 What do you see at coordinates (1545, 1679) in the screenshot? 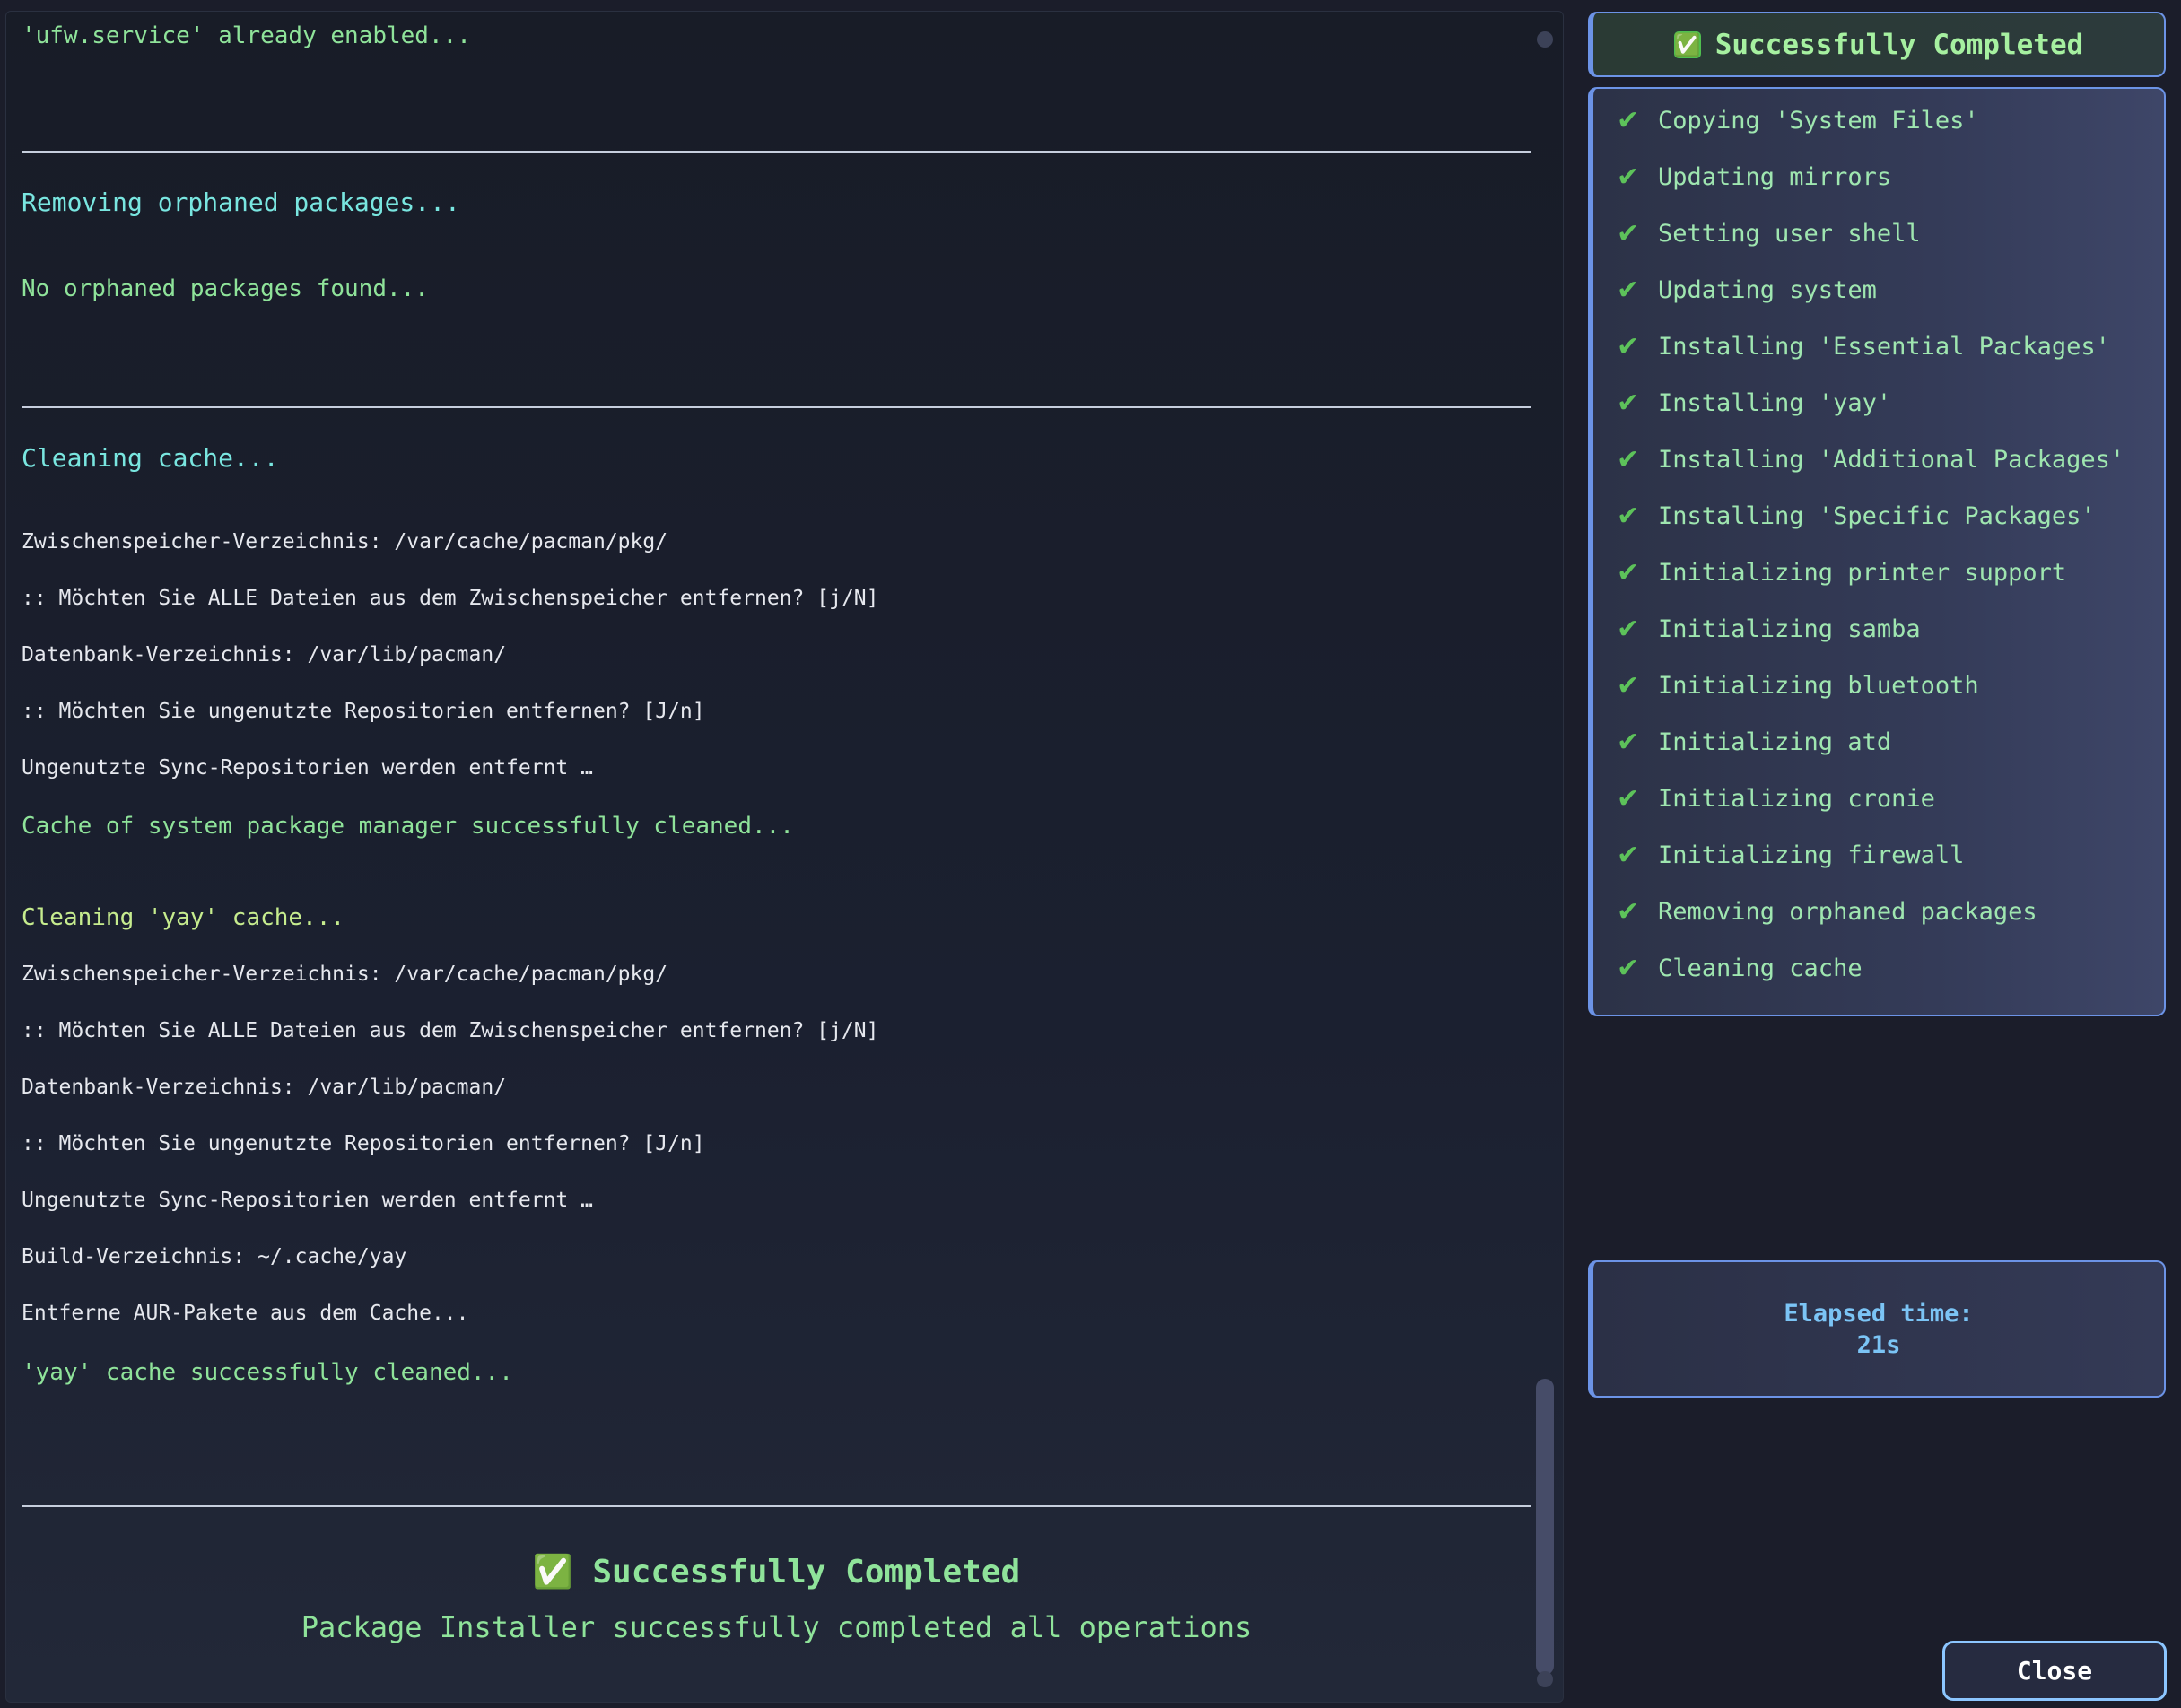
I see `scroll-down-arrow` at bounding box center [1545, 1679].